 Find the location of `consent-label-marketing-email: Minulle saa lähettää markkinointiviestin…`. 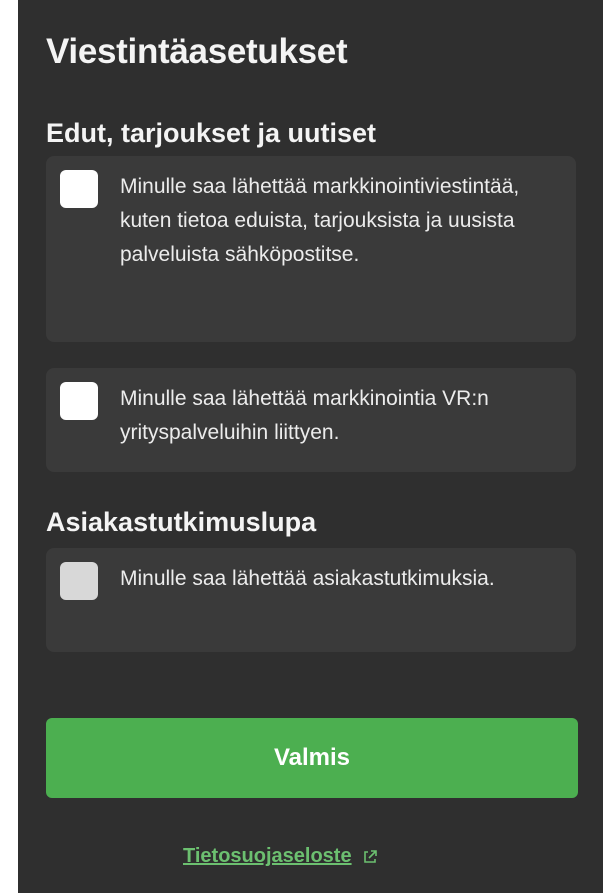

consent-label-marketing-email: Minulle saa lähettää markkinointiviestin… is located at coordinates (320, 220).